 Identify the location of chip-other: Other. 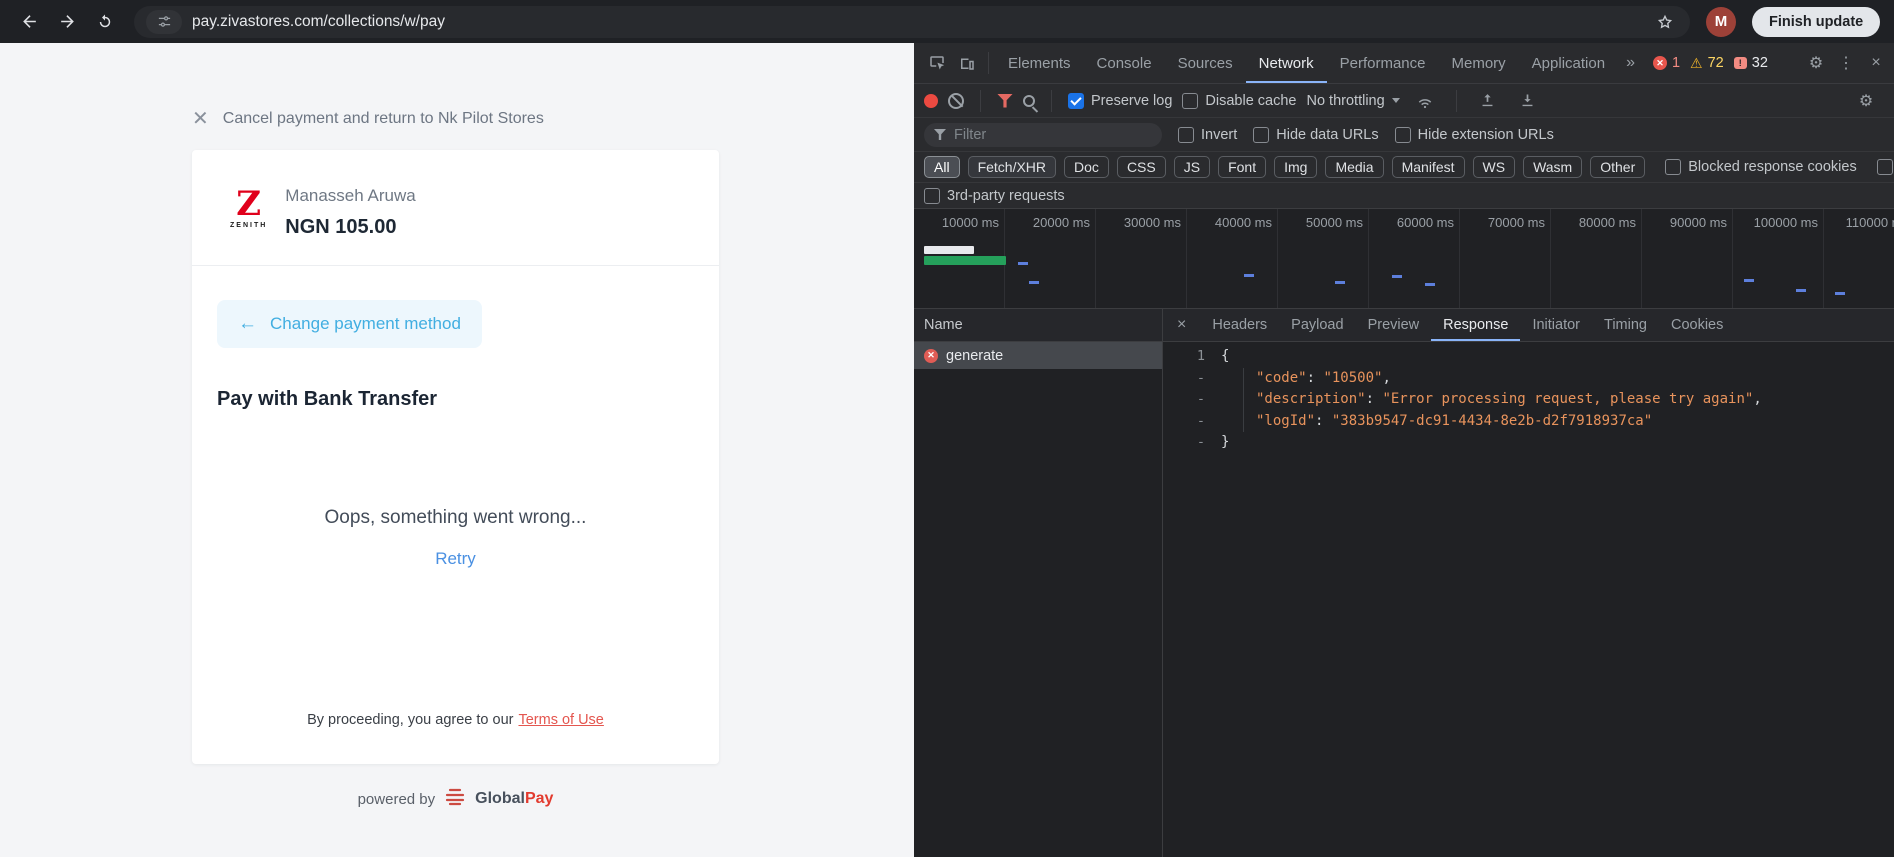
(1618, 167).